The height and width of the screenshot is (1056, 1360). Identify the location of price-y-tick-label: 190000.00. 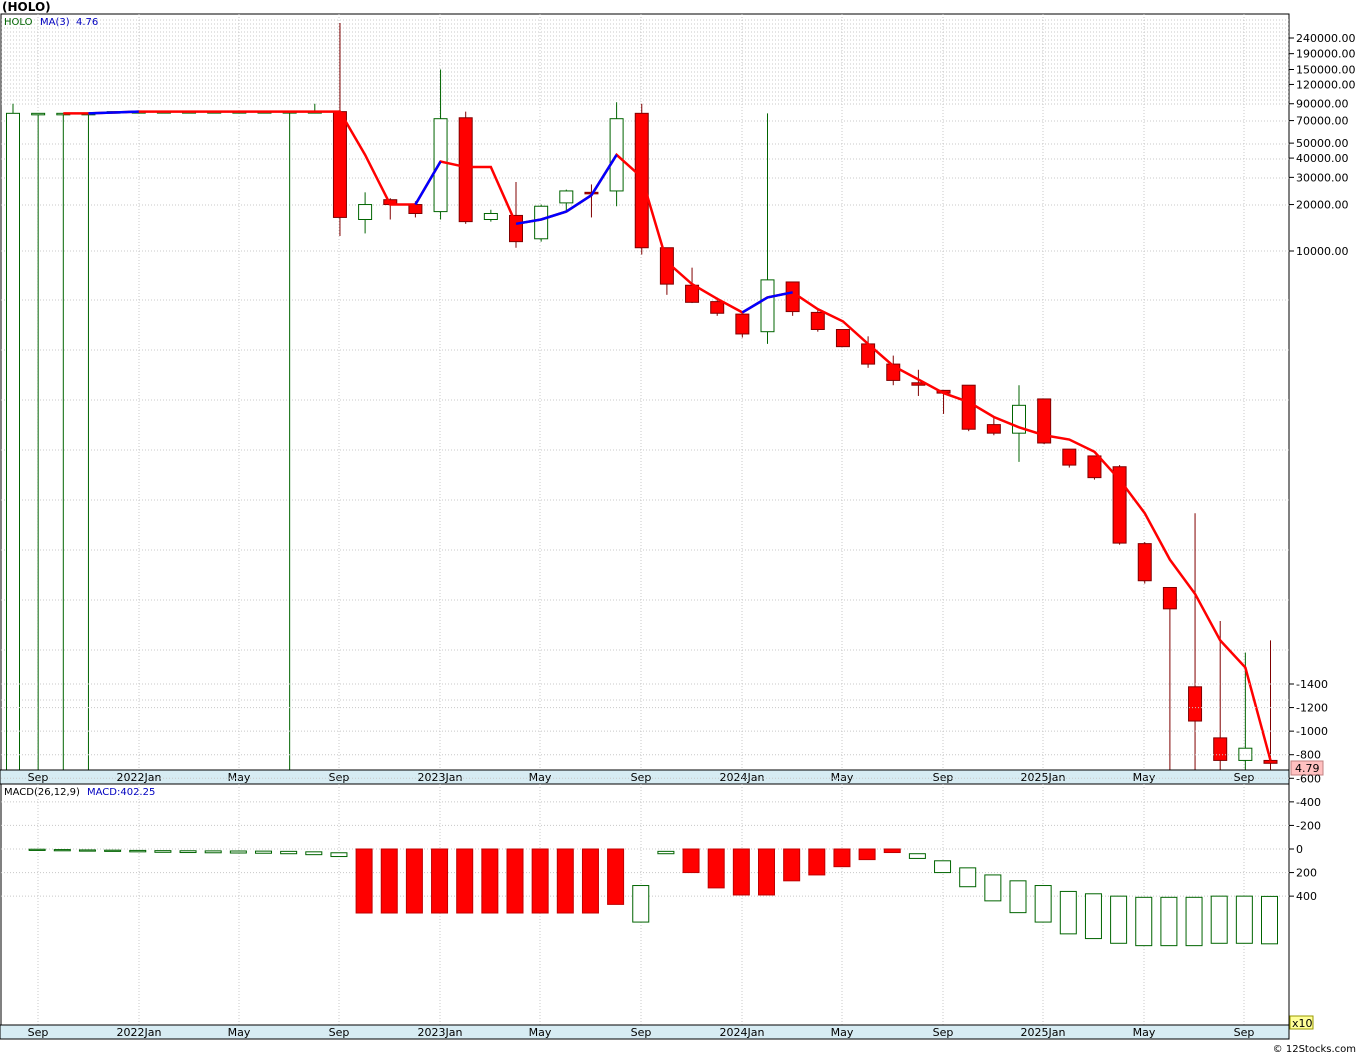
(1326, 54).